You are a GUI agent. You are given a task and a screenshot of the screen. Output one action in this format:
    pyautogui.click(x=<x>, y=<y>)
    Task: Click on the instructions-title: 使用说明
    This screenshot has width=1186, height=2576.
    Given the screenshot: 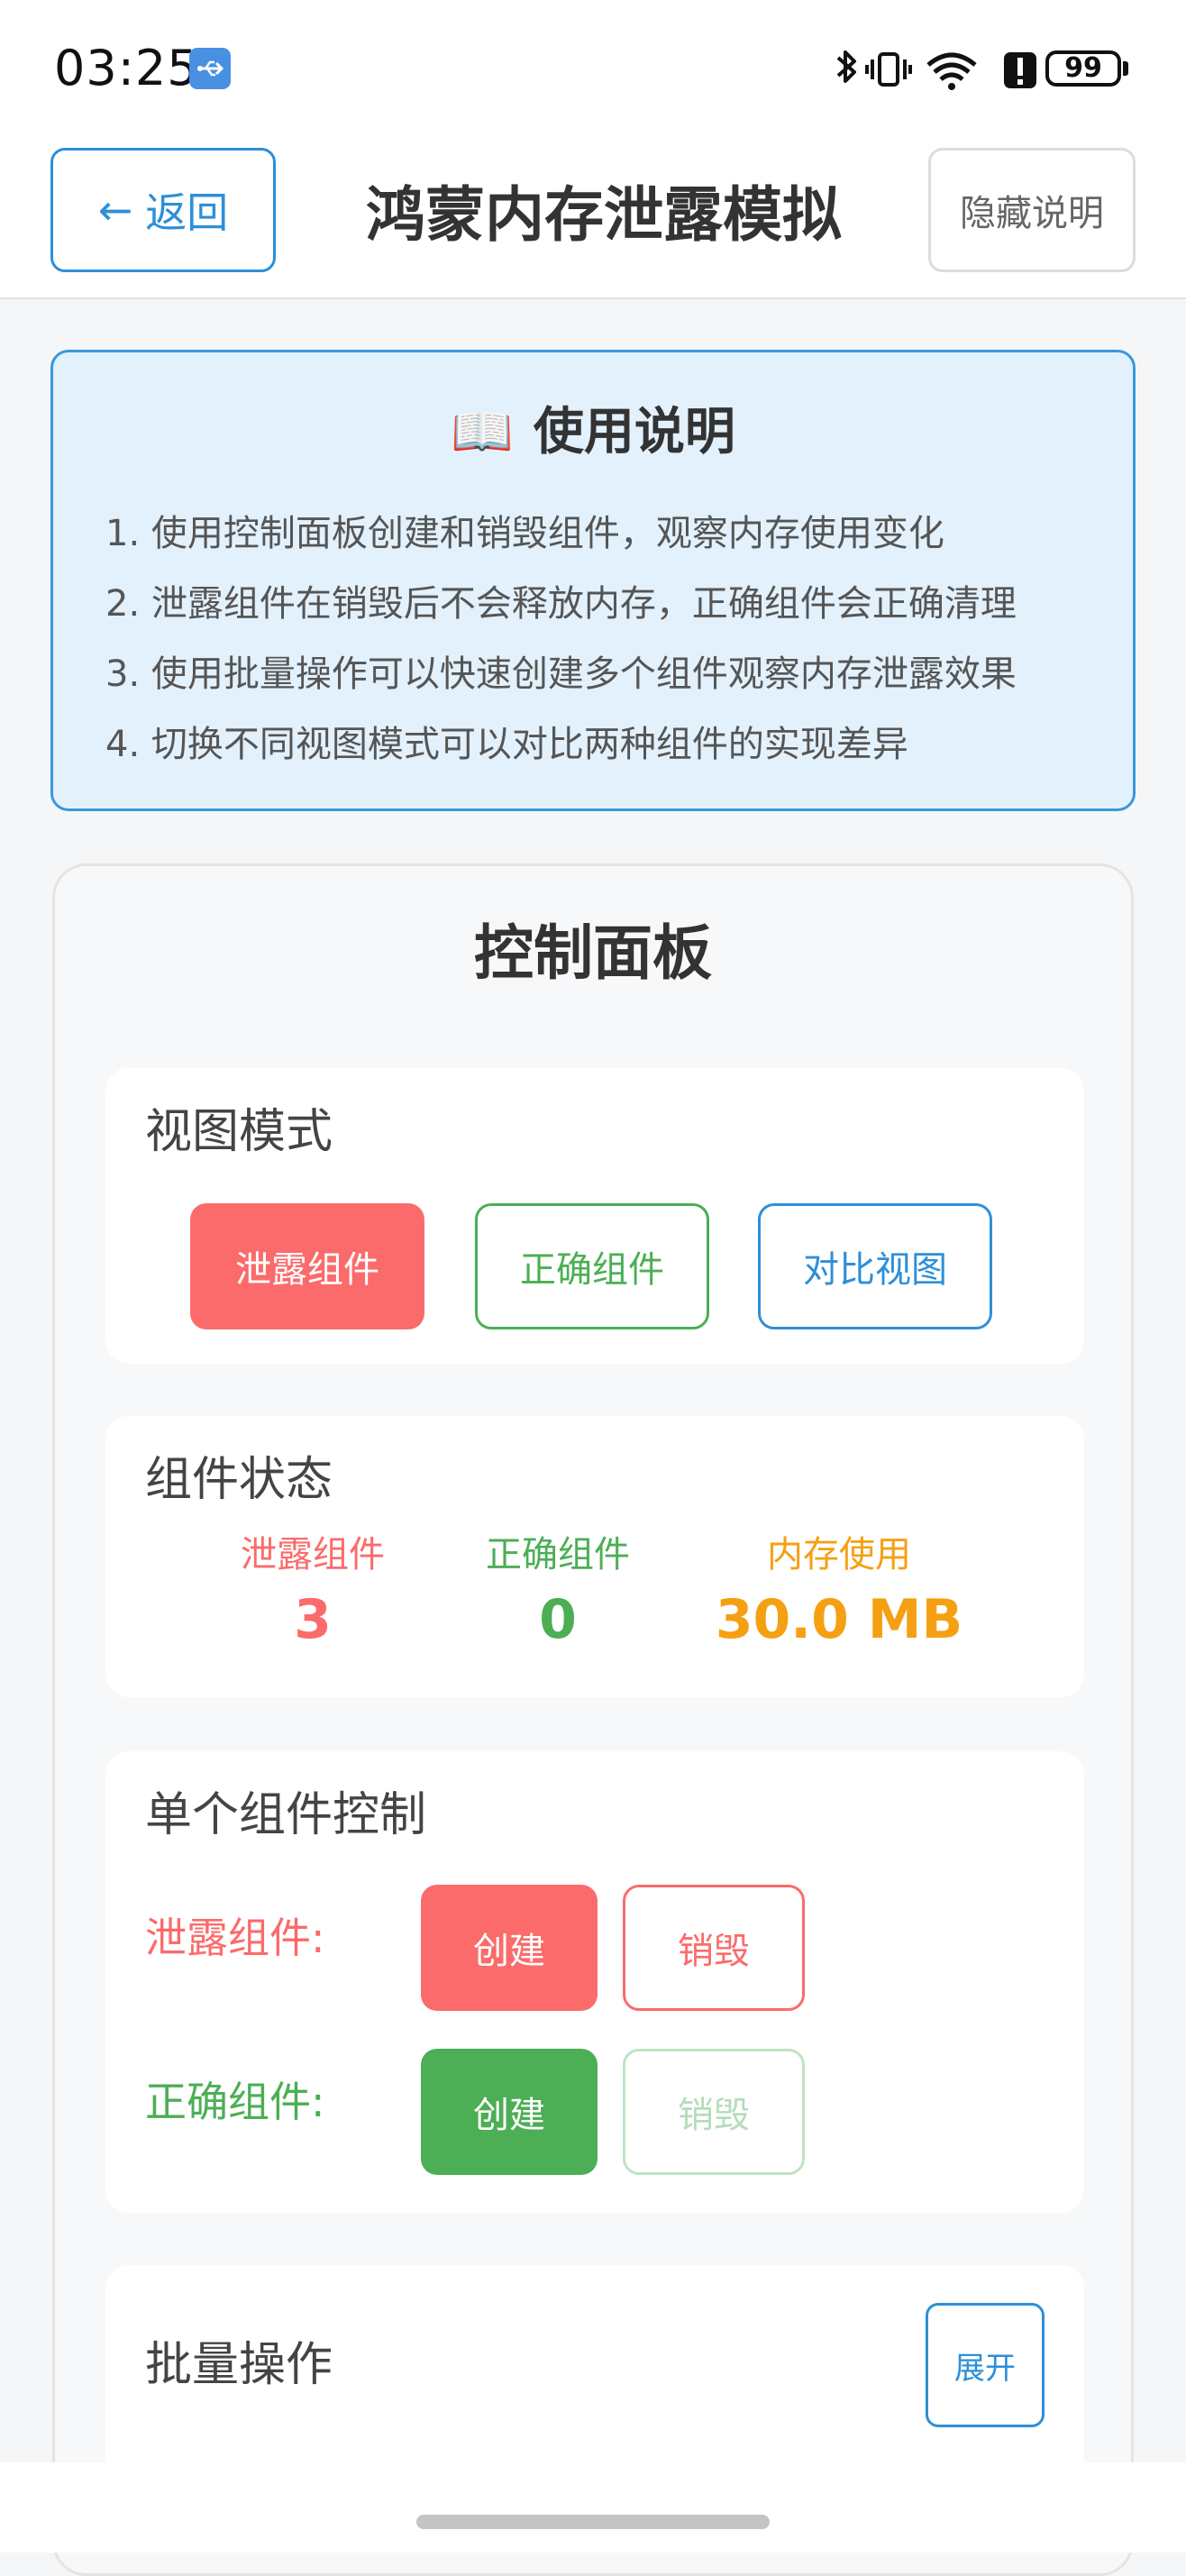 What is the action you would take?
    pyautogui.click(x=634, y=432)
    